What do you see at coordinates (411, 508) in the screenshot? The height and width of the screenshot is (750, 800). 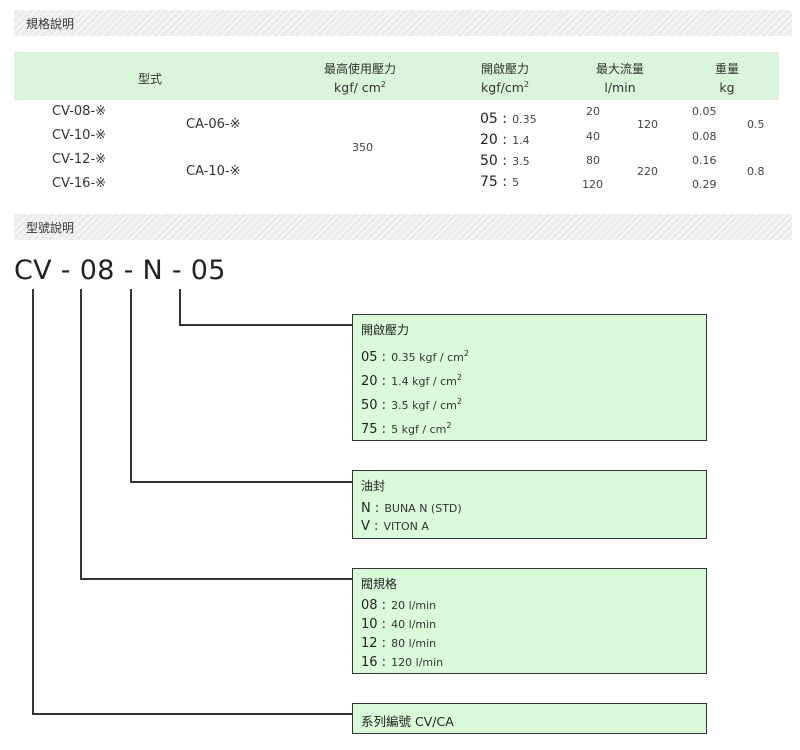 I see `seal-option-n: N : BUNA N (STD)` at bounding box center [411, 508].